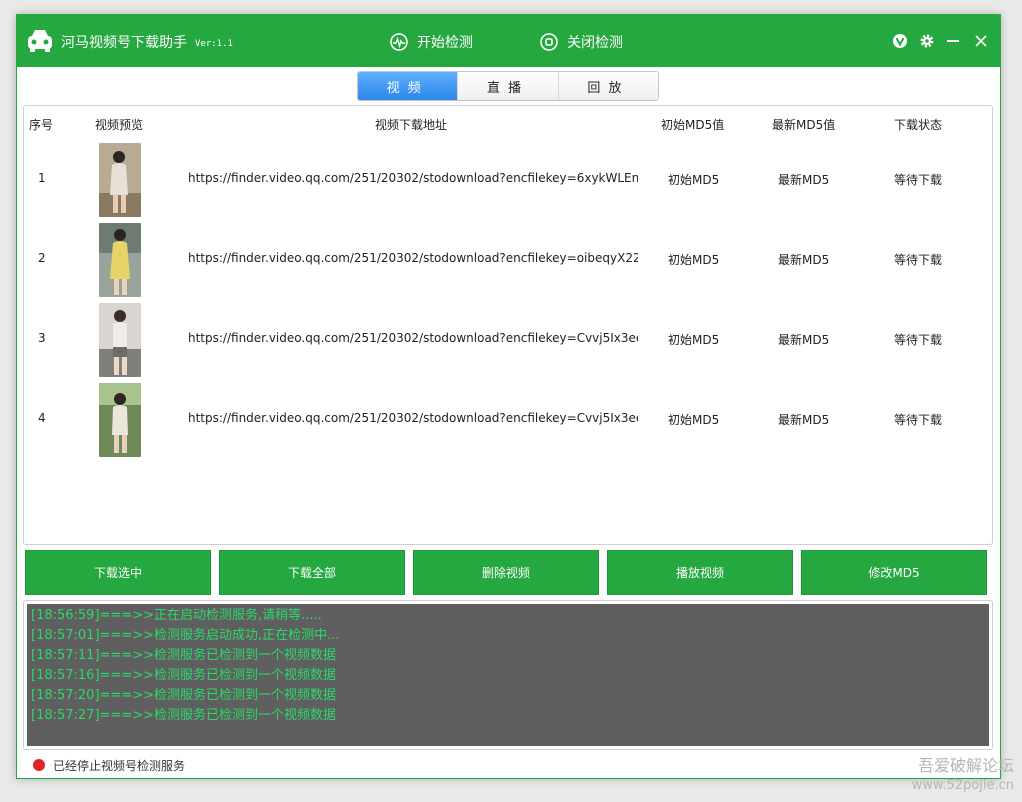  What do you see at coordinates (42, 418) in the screenshot?
I see `row-index: 4` at bounding box center [42, 418].